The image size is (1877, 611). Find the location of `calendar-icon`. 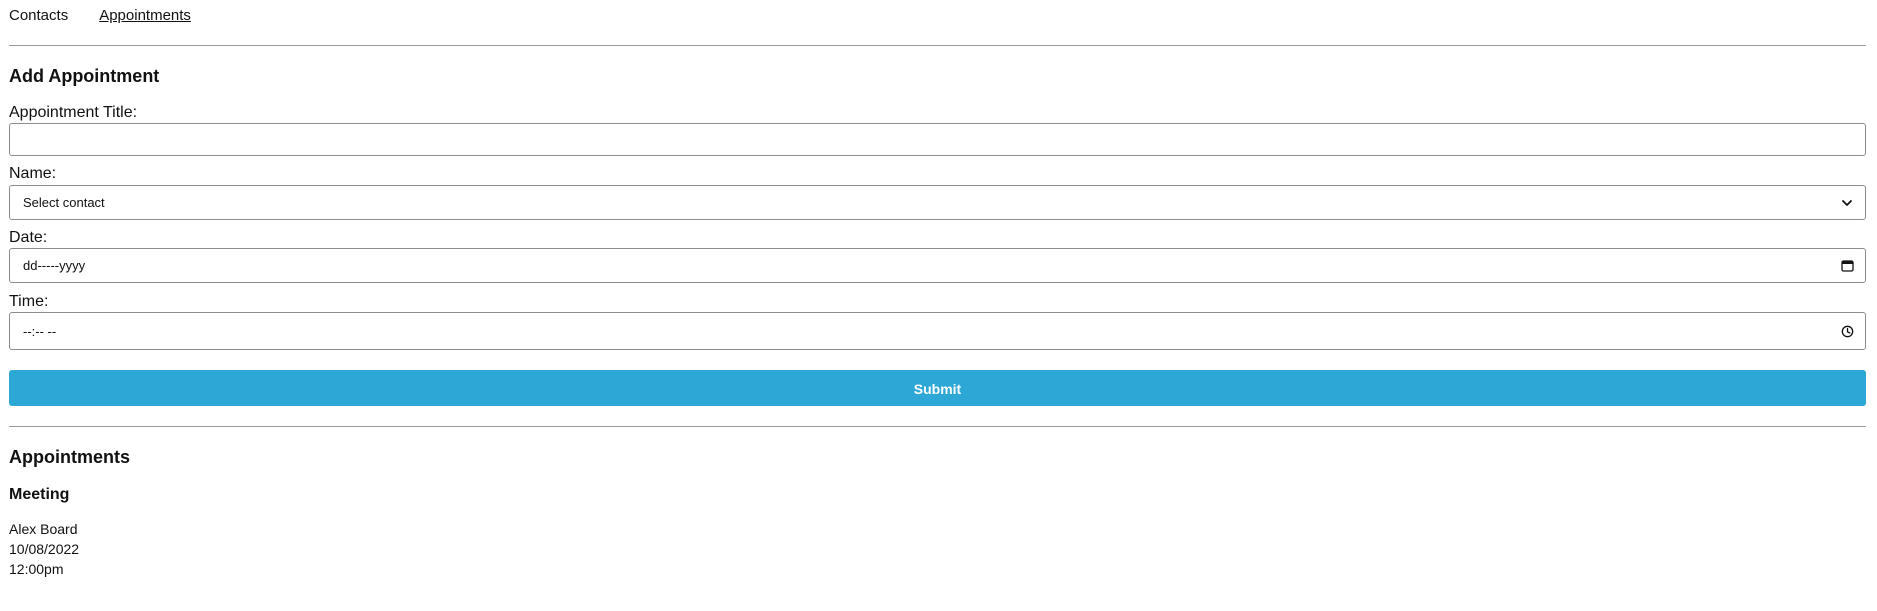

calendar-icon is located at coordinates (1847, 266).